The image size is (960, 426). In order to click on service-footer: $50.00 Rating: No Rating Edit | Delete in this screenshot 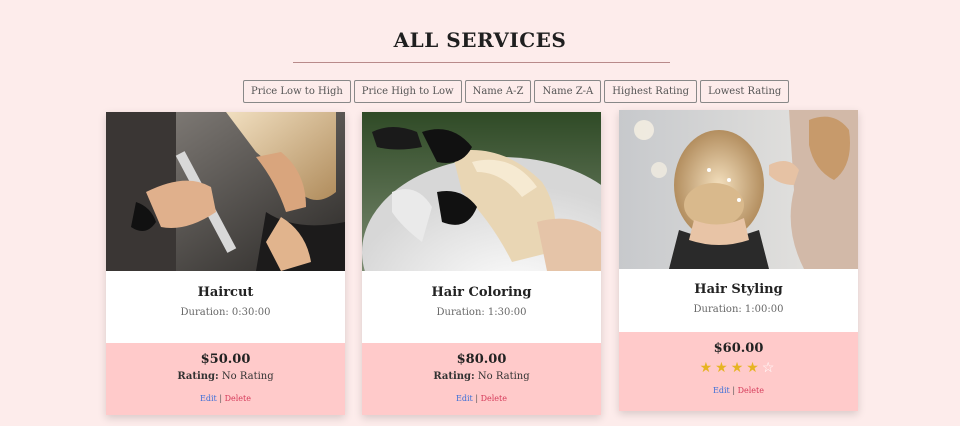, I will do `click(225, 379)`.